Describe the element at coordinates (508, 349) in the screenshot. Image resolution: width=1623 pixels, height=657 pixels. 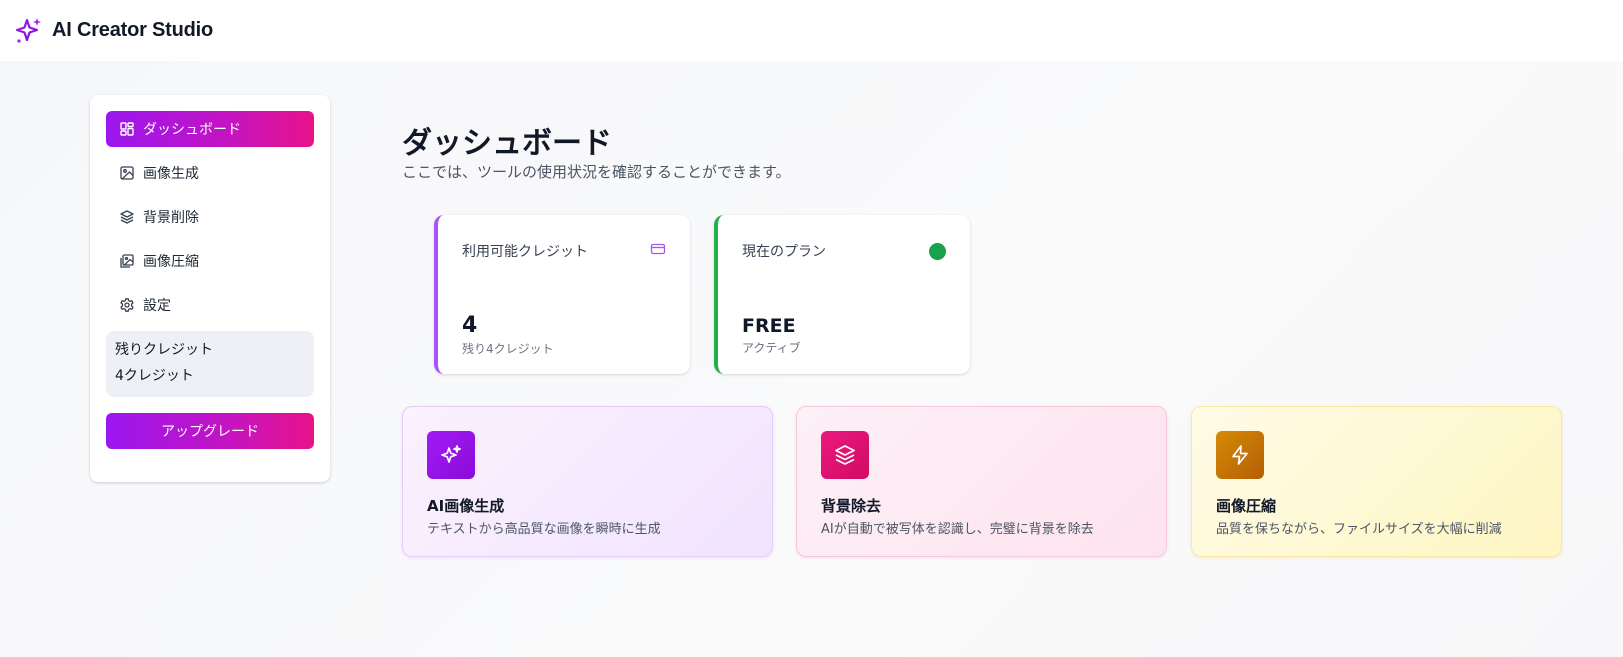
I see `stat-subtext: 残り4クレジット` at that location.